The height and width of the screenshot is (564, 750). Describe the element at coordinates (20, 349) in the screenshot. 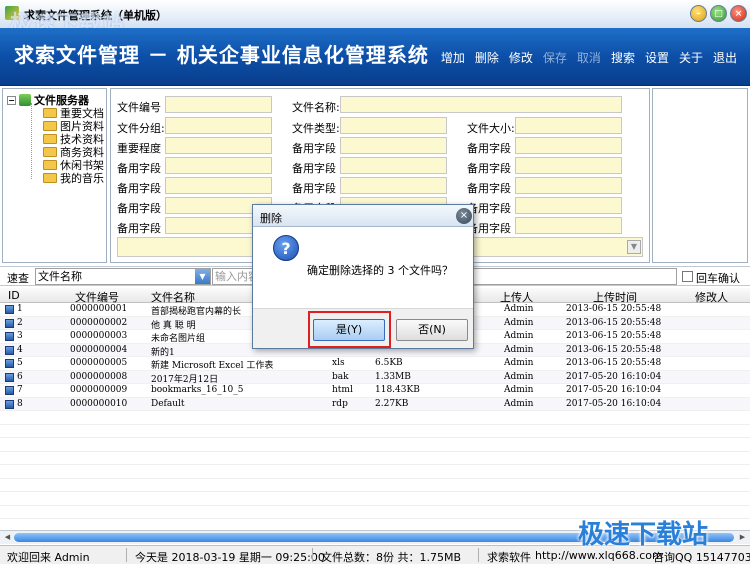

I see `cell-id: 4` at that location.